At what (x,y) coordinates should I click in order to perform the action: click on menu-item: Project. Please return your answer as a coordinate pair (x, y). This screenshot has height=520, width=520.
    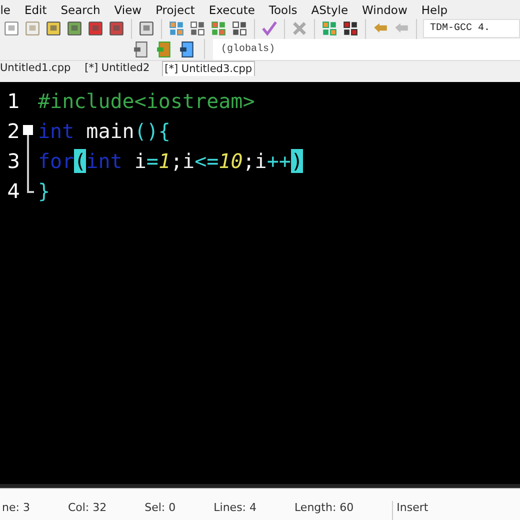
    Looking at the image, I should click on (175, 9).